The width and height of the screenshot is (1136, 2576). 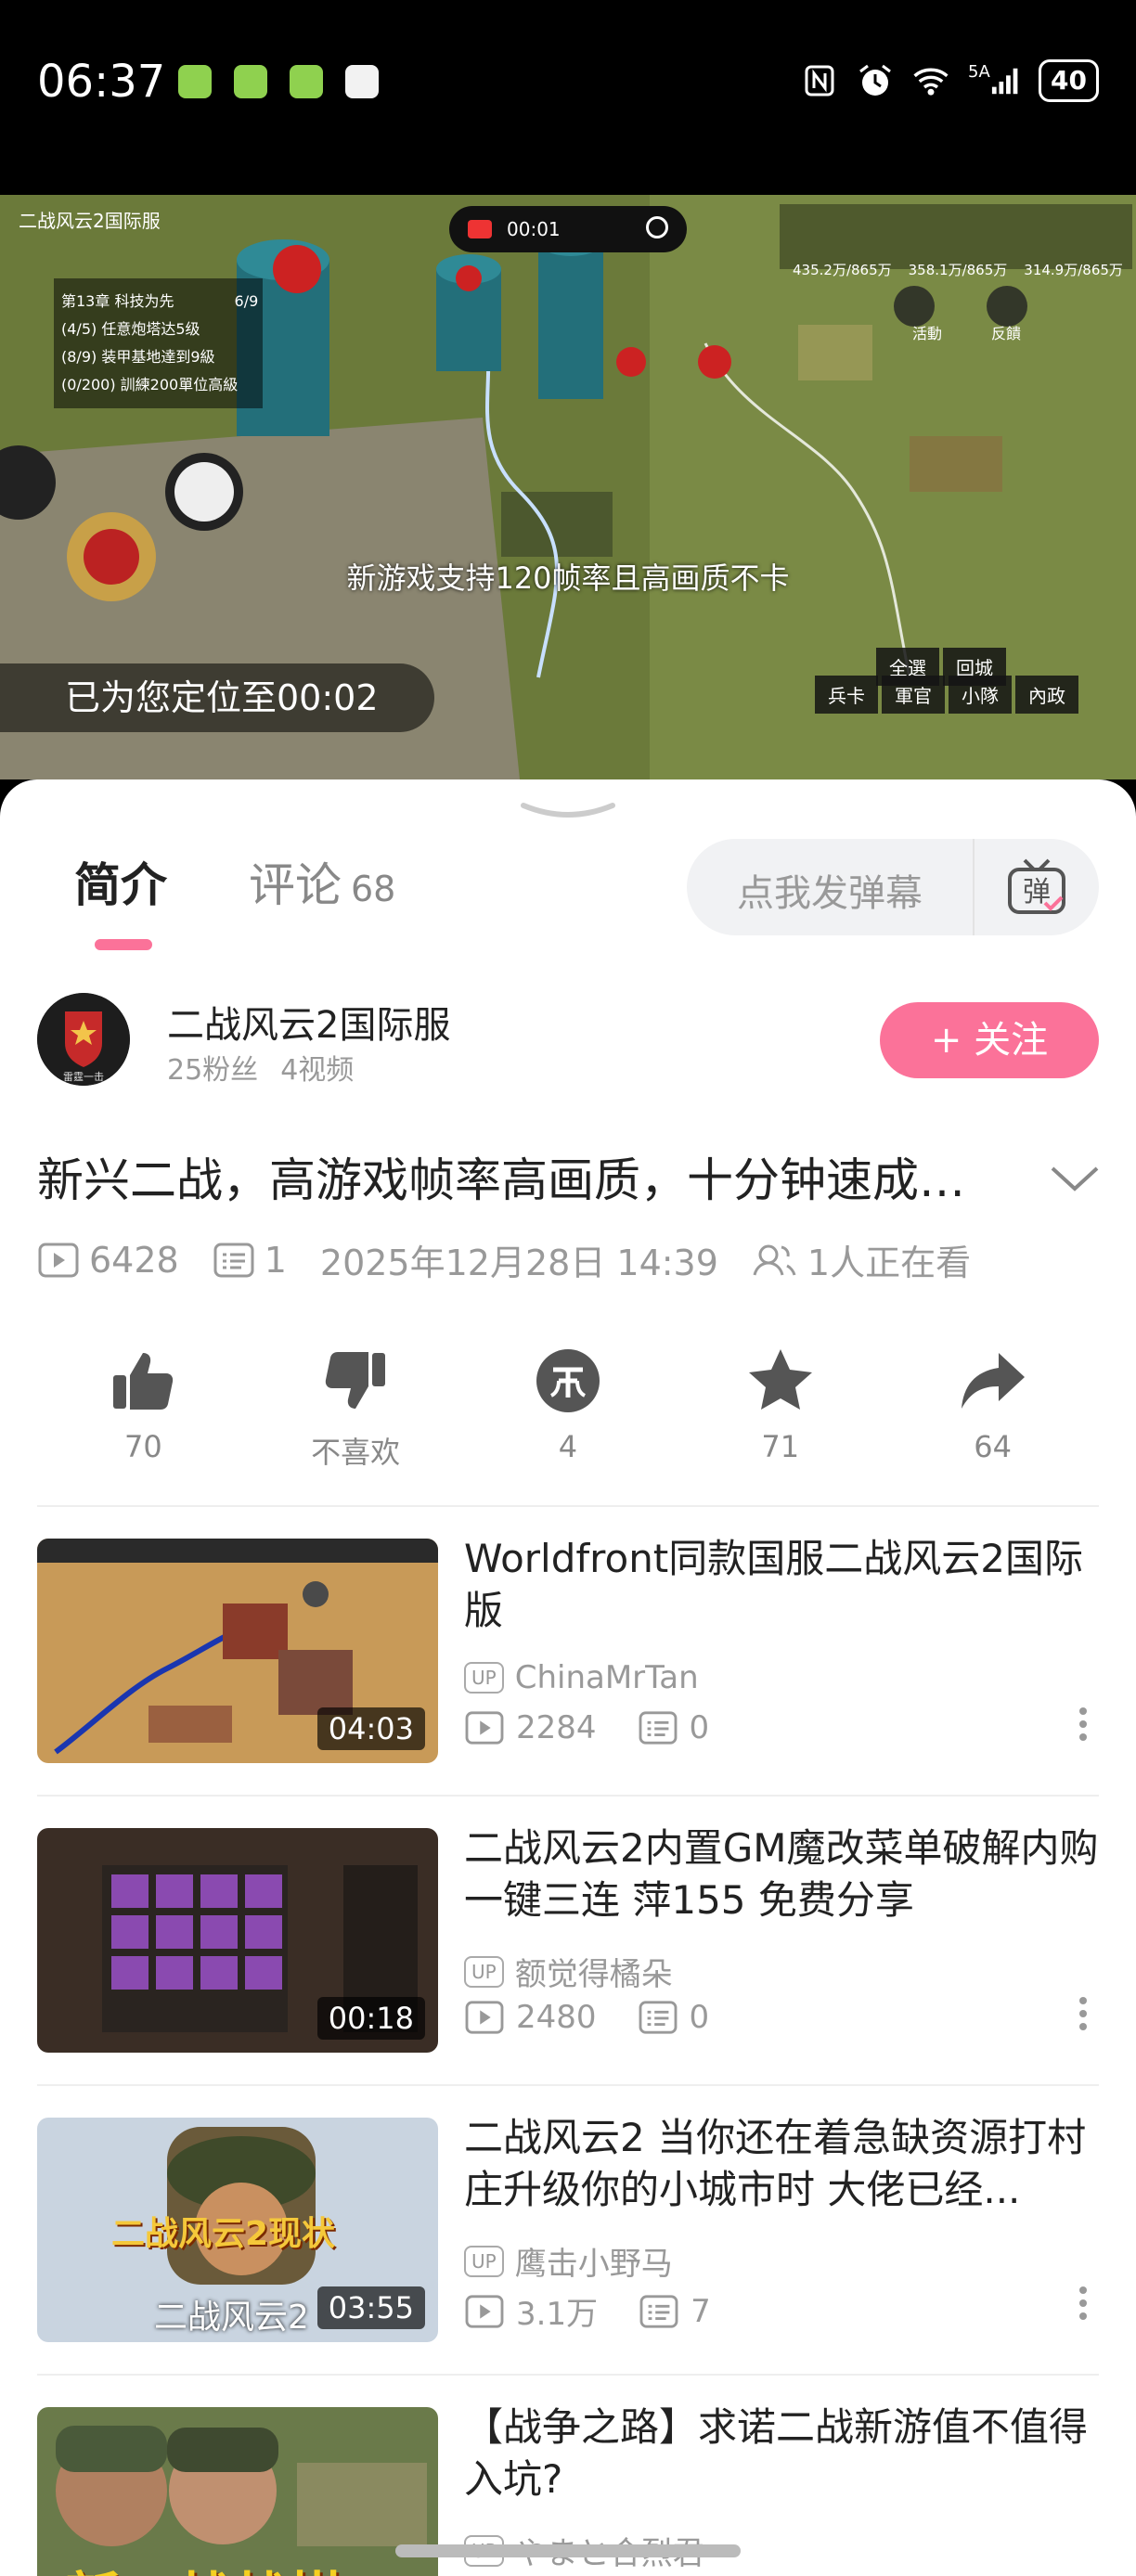 What do you see at coordinates (143, 1409) in the screenshot?
I see `like-button: 70` at bounding box center [143, 1409].